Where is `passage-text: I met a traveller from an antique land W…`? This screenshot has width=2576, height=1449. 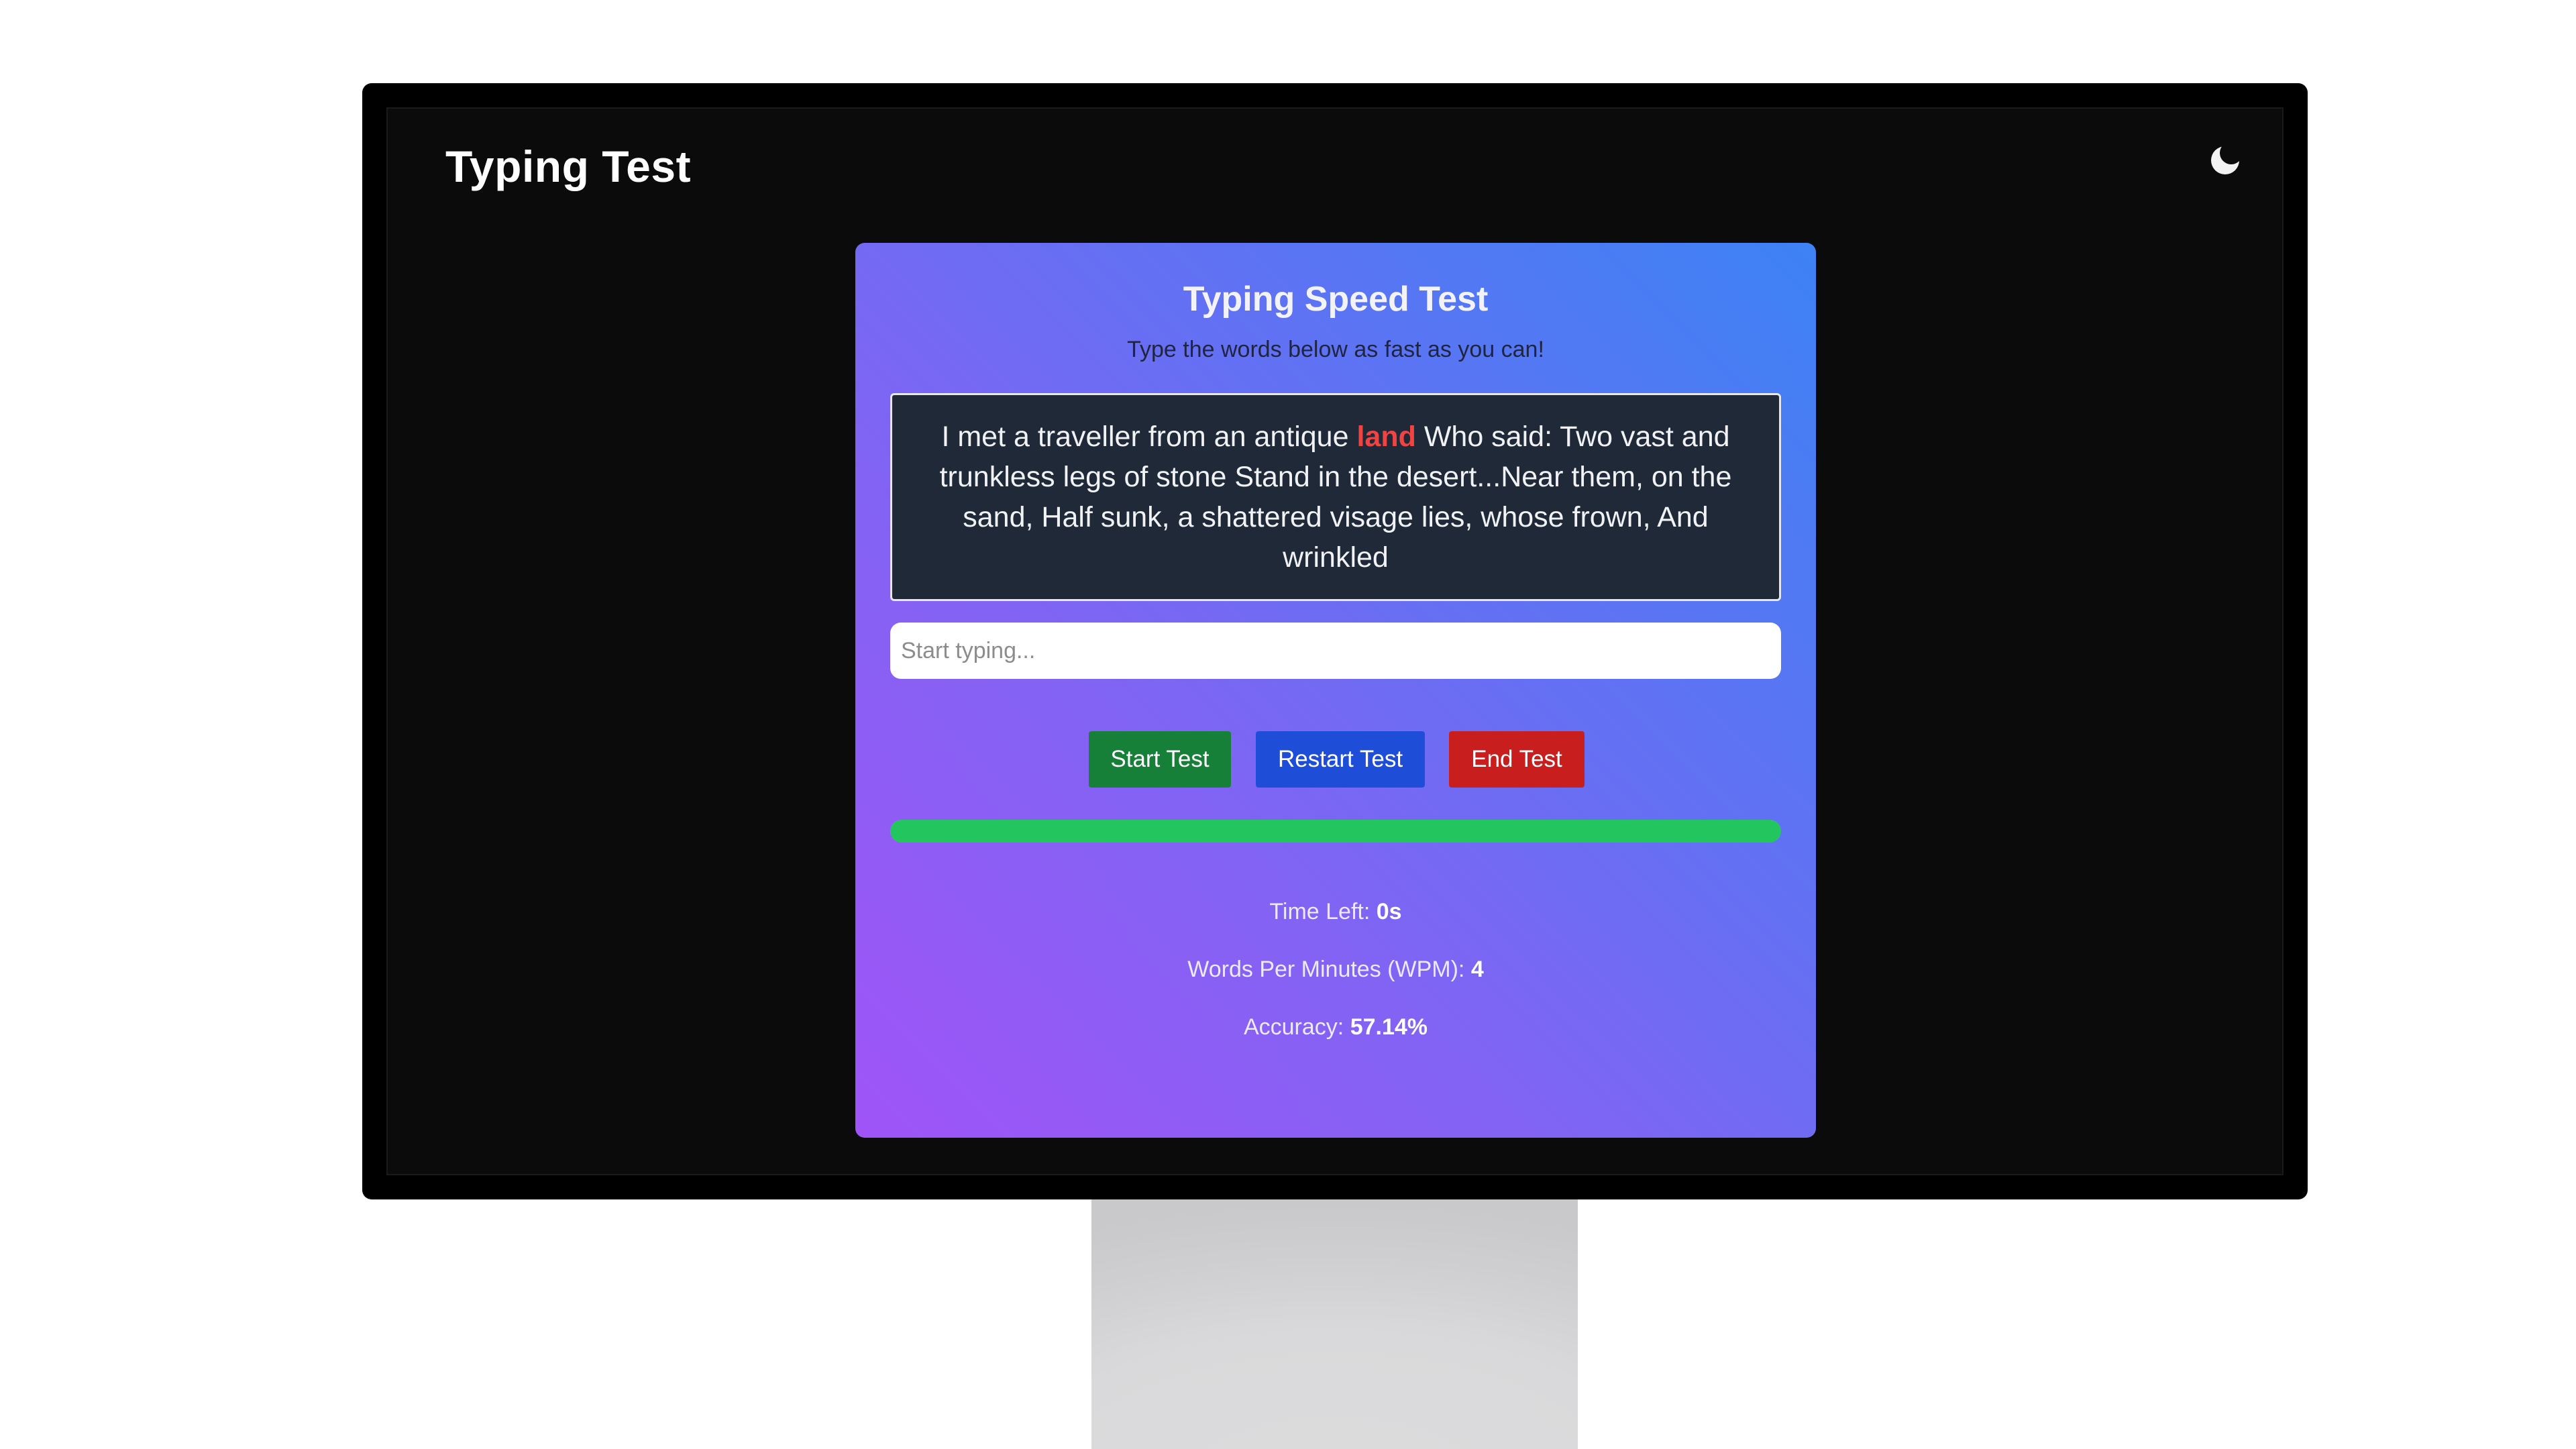 passage-text: I met a traveller from an antique land W… is located at coordinates (1335, 497).